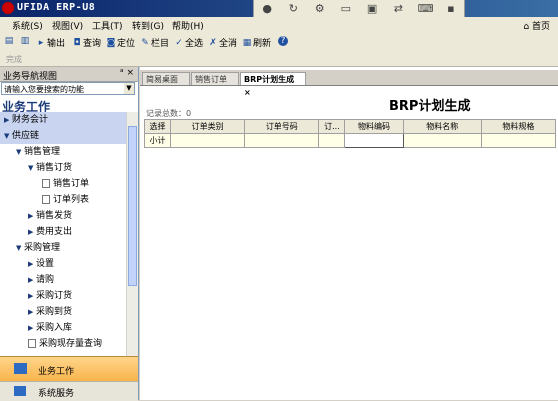 This screenshot has width=558, height=401. I want to click on nav-item-label: 采购现存量查询, so click(71, 344).